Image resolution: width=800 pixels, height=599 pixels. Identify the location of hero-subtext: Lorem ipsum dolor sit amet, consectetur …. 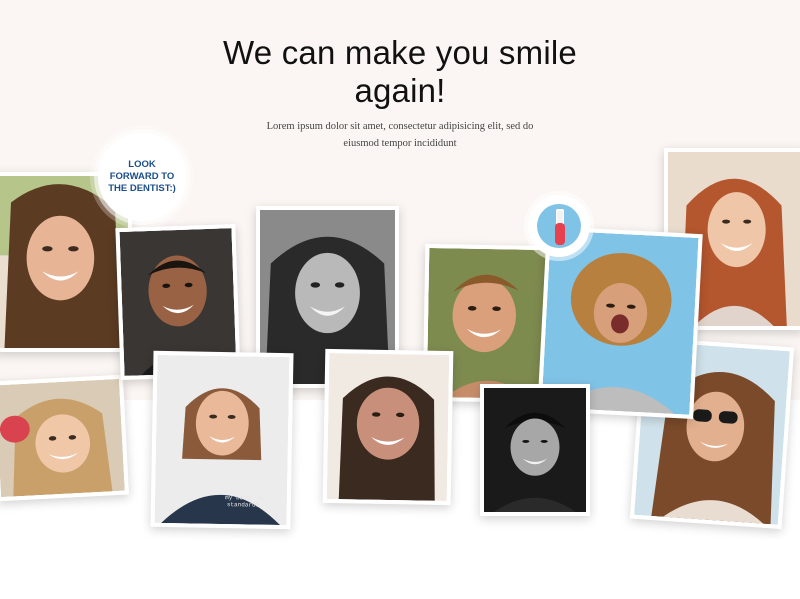
(400, 135).